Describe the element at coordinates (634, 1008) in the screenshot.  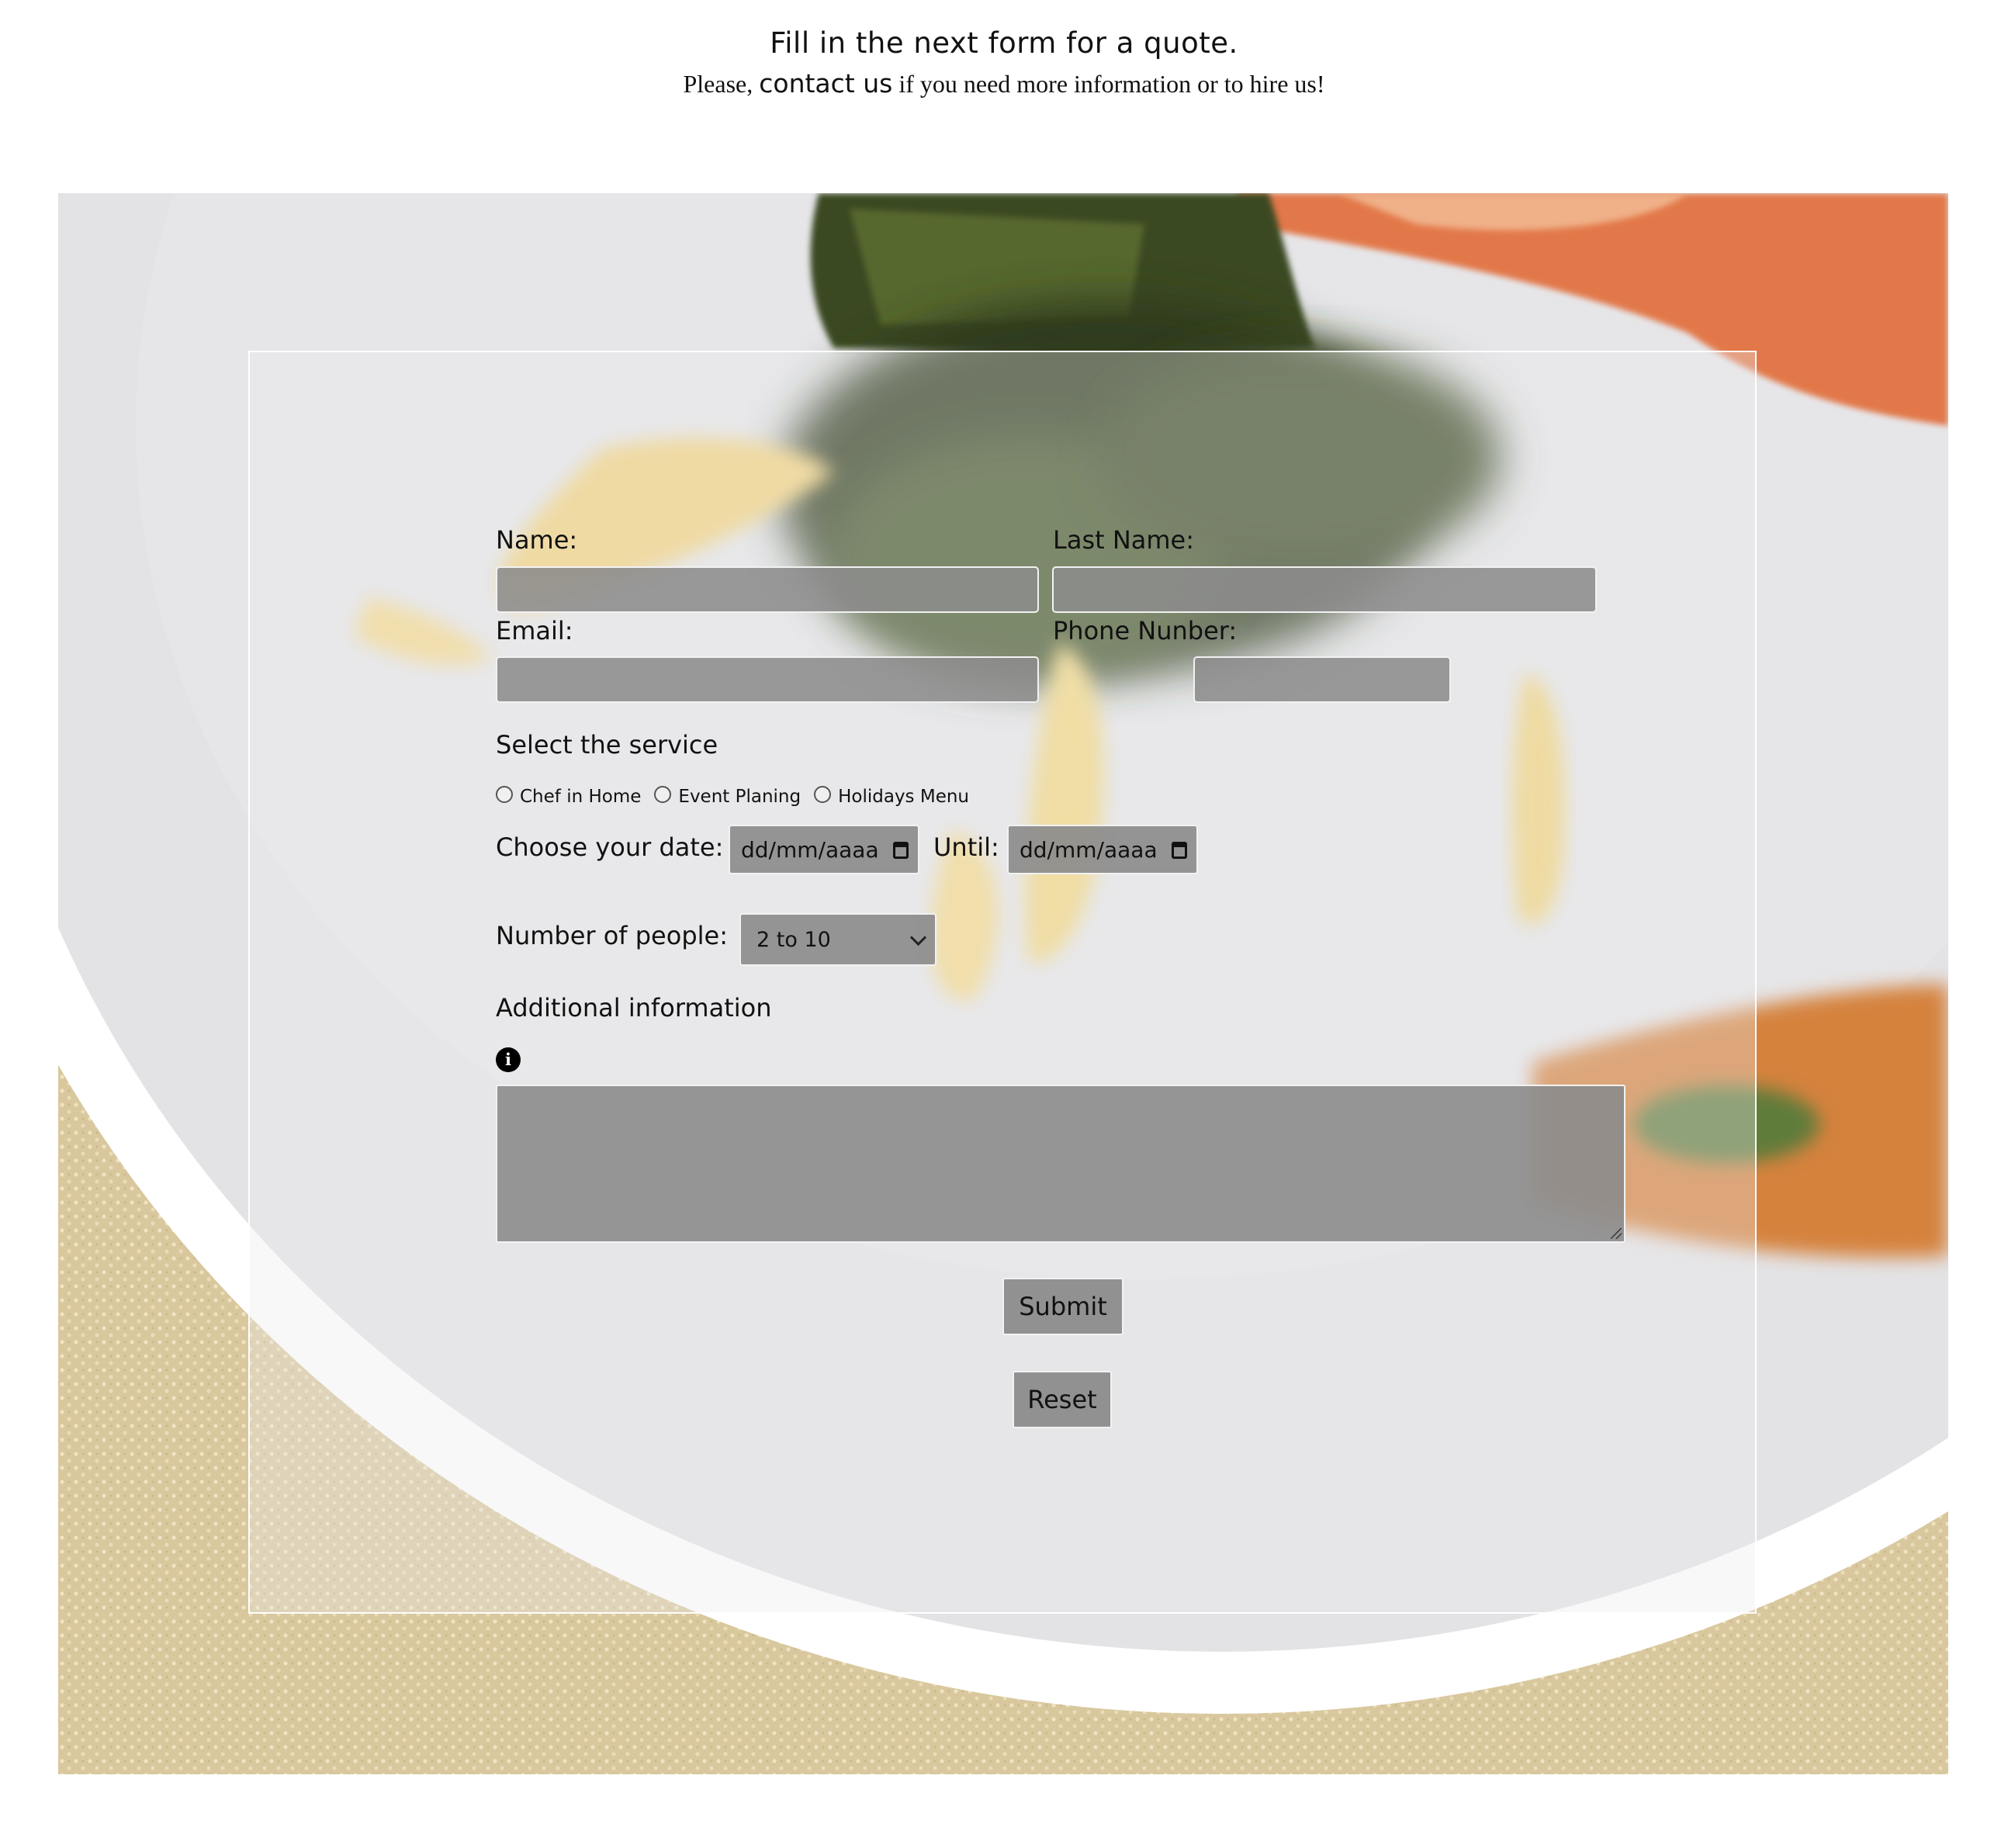
I see `additional-info-label: Additional information` at that location.